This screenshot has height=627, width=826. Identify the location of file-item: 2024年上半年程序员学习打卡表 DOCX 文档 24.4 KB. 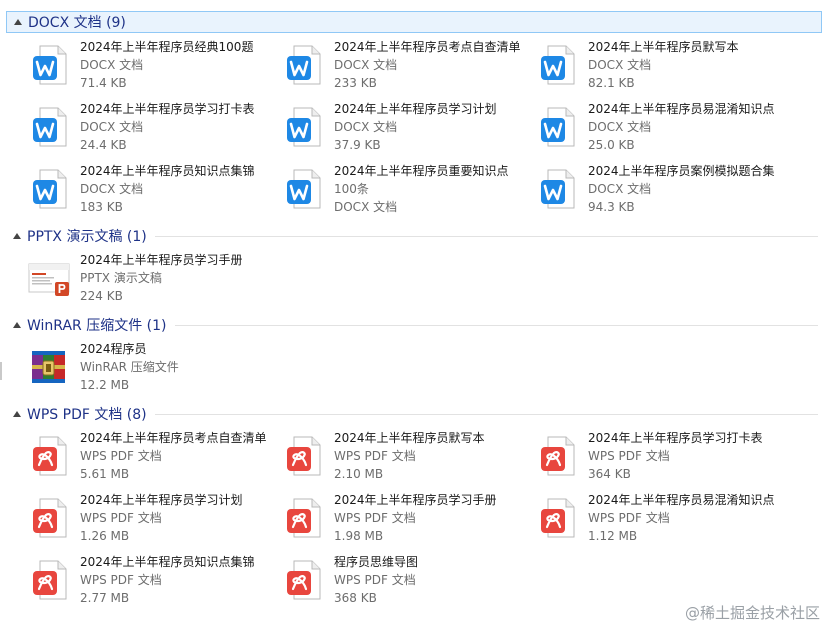
(133, 129).